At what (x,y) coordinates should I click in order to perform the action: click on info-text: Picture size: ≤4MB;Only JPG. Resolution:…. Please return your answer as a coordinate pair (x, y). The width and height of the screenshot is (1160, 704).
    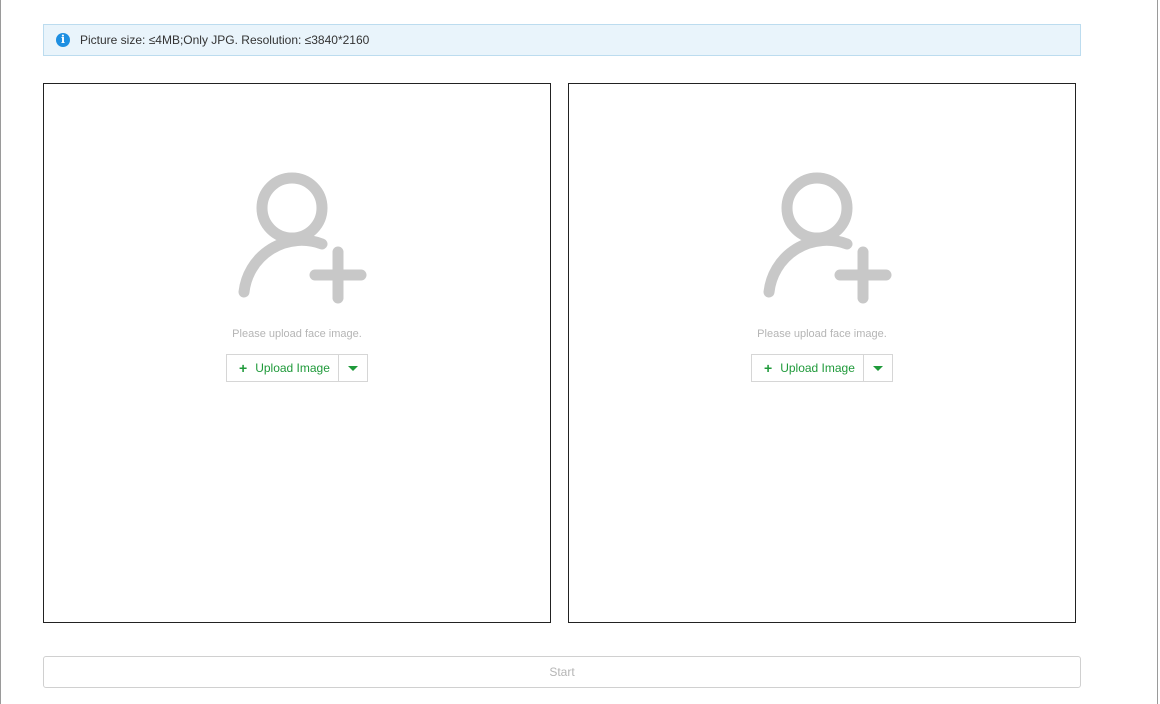
    Looking at the image, I should click on (225, 40).